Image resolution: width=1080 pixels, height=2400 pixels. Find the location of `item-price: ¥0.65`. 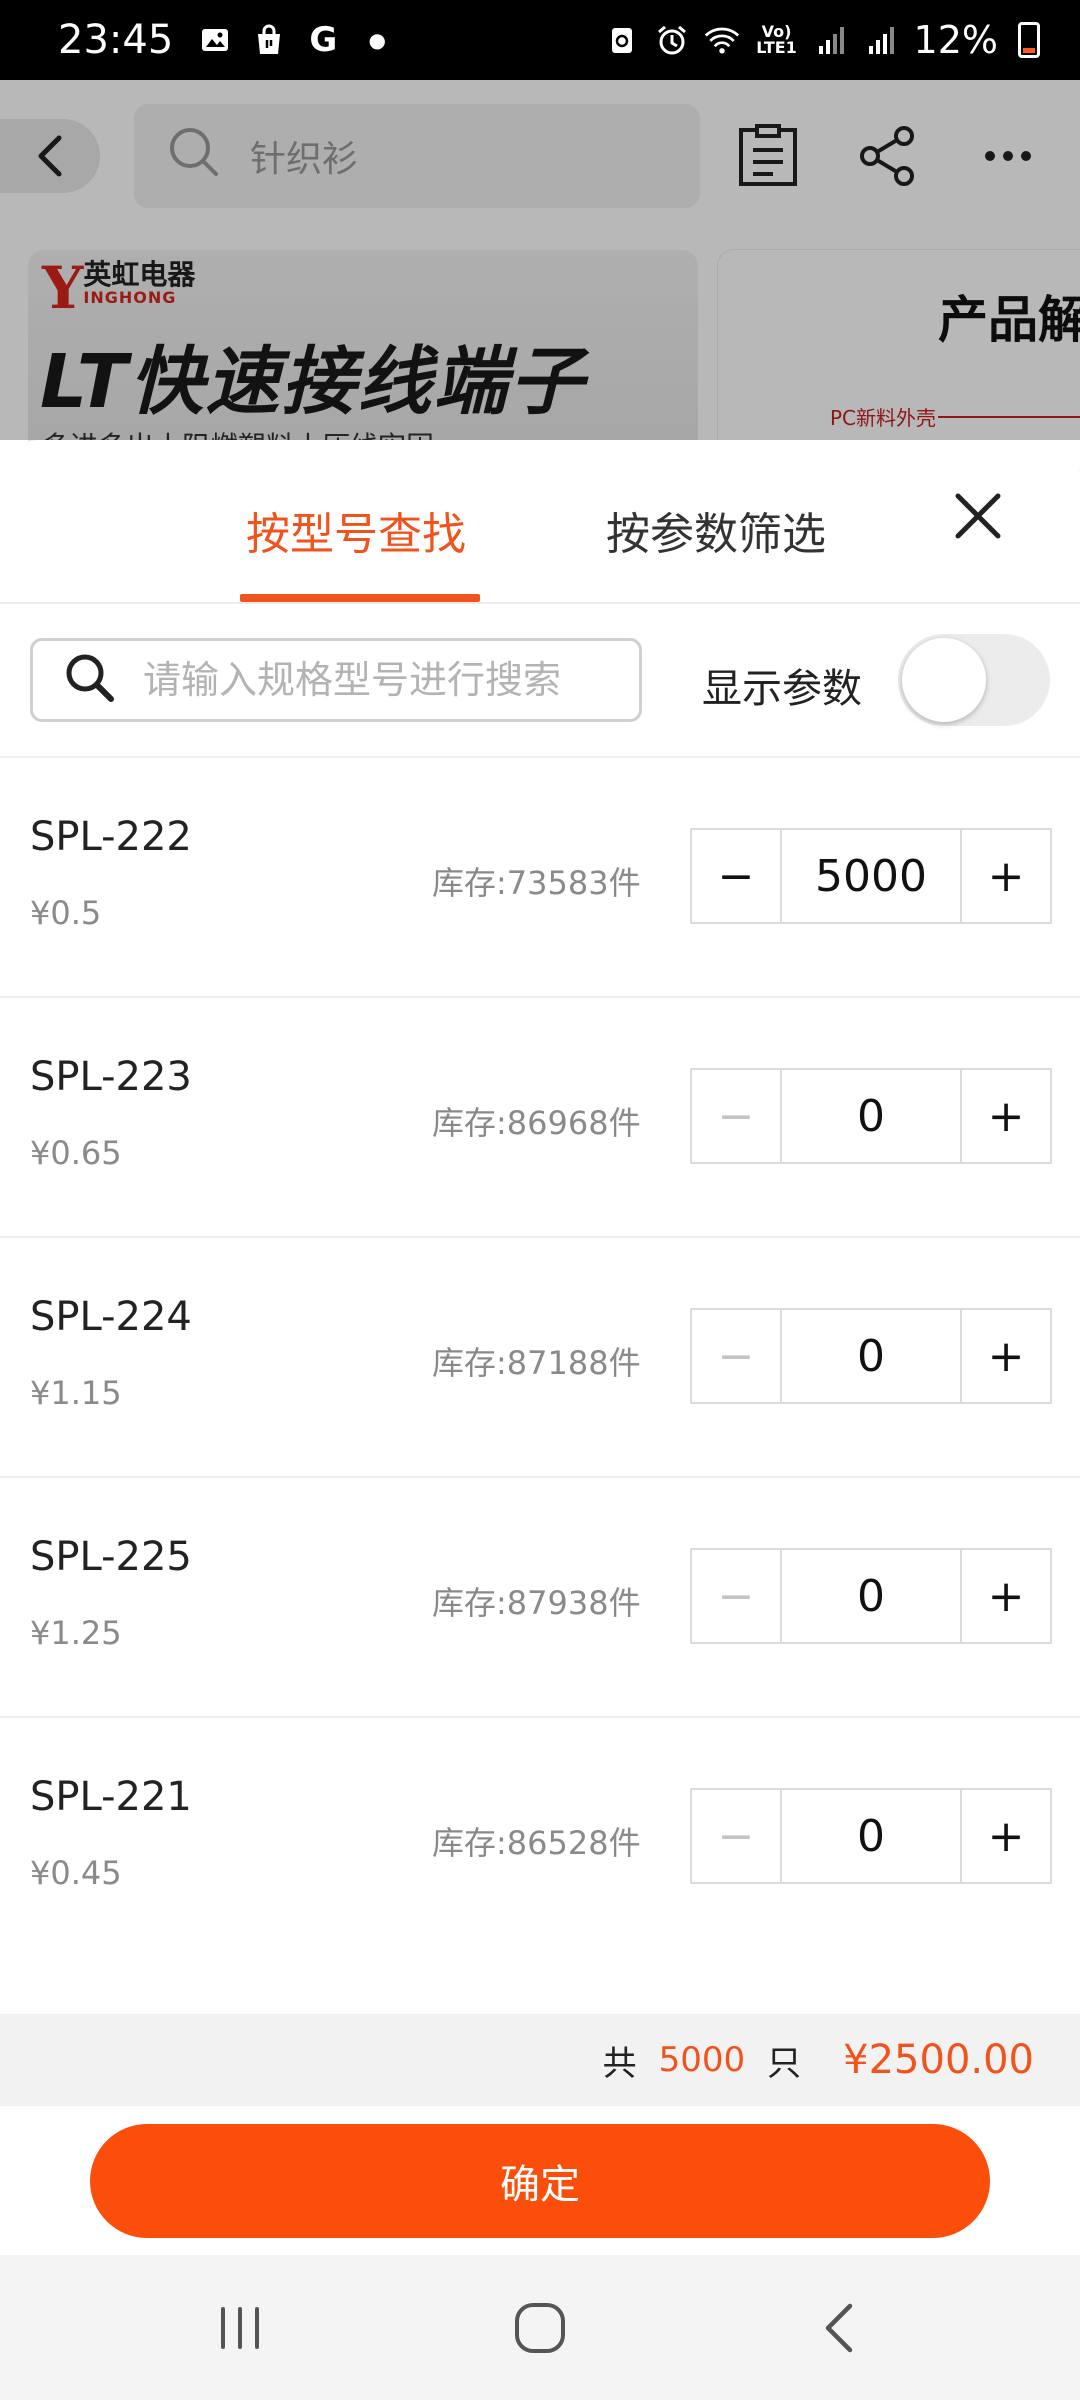

item-price: ¥0.65 is located at coordinates (76, 1153).